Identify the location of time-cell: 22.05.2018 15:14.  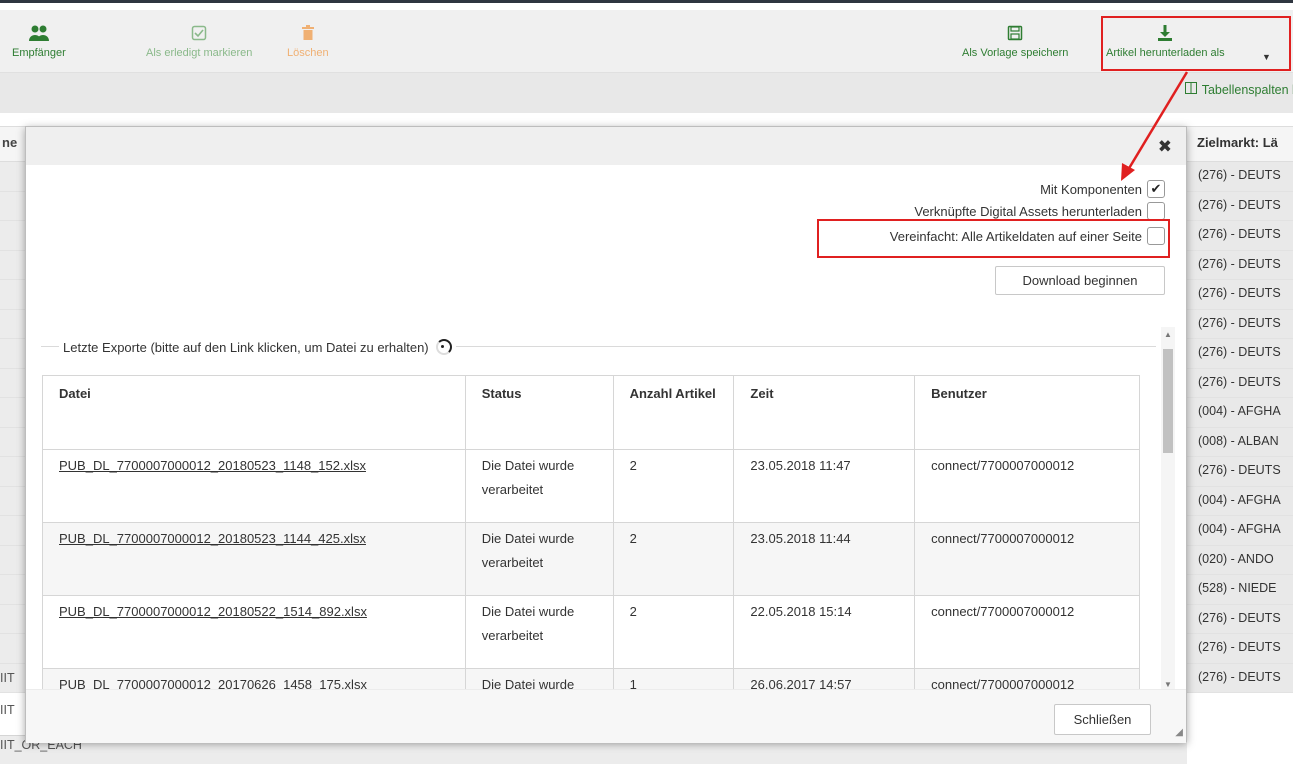
(824, 632).